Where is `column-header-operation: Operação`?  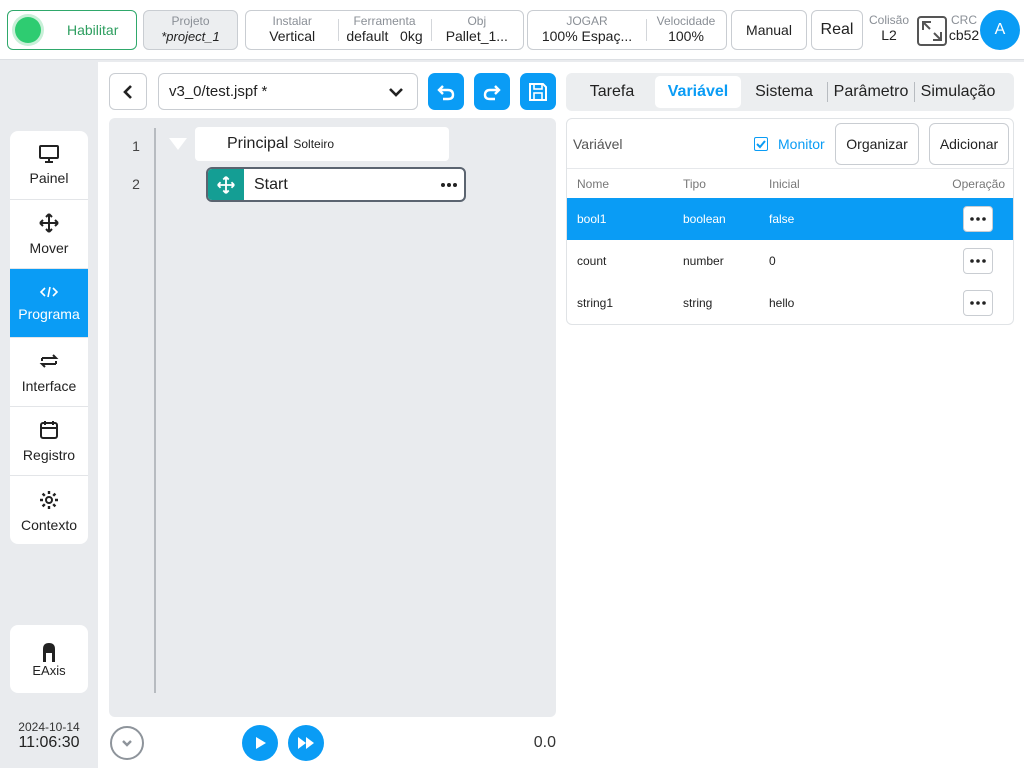
column-header-operation: Operação is located at coordinates (978, 183).